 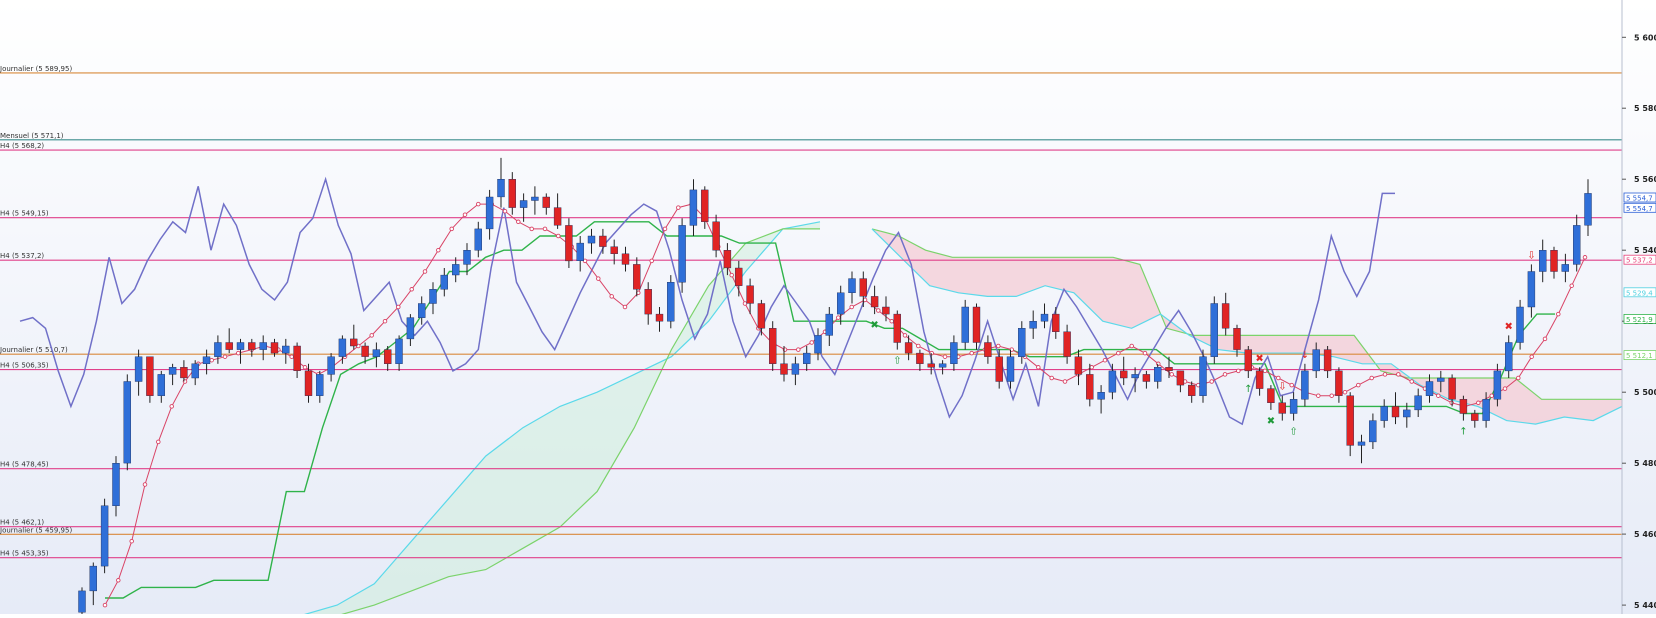 What do you see at coordinates (1645, 37) in the screenshot?
I see `axis-tick-label: 5 600` at bounding box center [1645, 37].